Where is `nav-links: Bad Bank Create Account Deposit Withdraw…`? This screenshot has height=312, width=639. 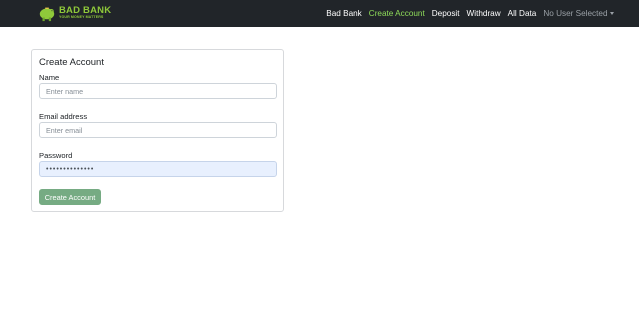 nav-links: Bad Bank Create Account Deposit Withdraw… is located at coordinates (470, 13).